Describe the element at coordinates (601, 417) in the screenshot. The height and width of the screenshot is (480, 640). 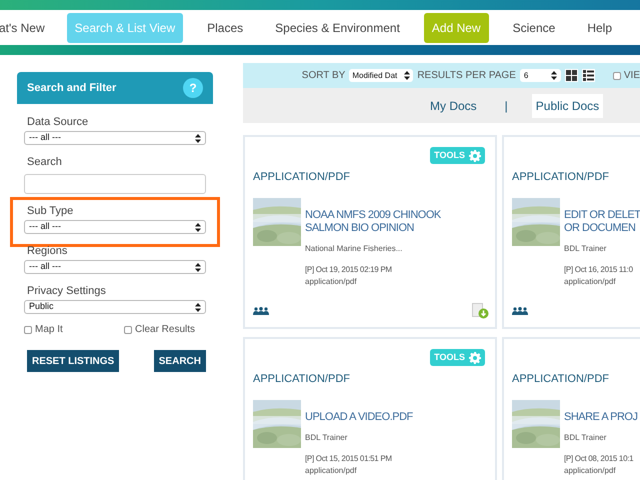
I see `document-title: SHARE A PROJ` at that location.